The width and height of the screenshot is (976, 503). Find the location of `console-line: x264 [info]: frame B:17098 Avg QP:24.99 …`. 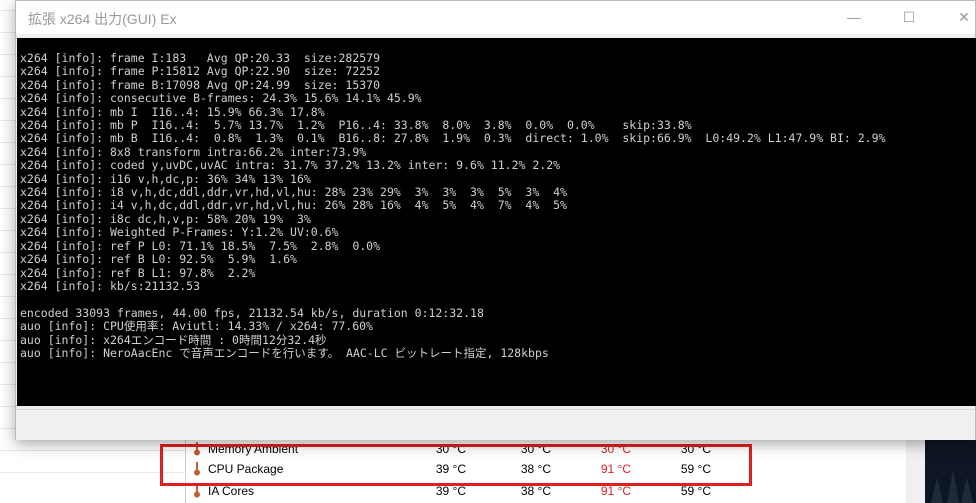

console-line: x264 [info]: frame B:17098 Avg QP:24.99 … is located at coordinates (200, 84).